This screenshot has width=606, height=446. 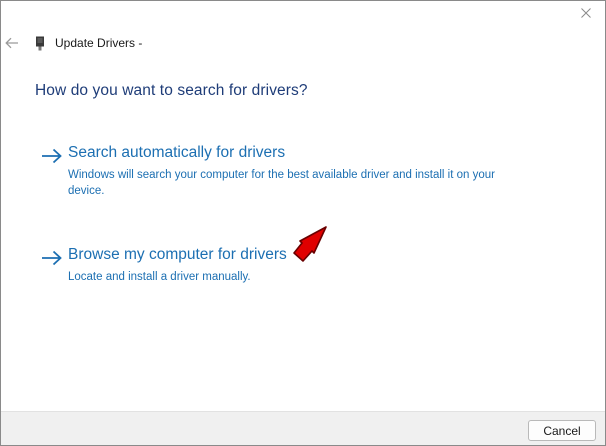 What do you see at coordinates (40, 43) in the screenshot?
I see `device-icon` at bounding box center [40, 43].